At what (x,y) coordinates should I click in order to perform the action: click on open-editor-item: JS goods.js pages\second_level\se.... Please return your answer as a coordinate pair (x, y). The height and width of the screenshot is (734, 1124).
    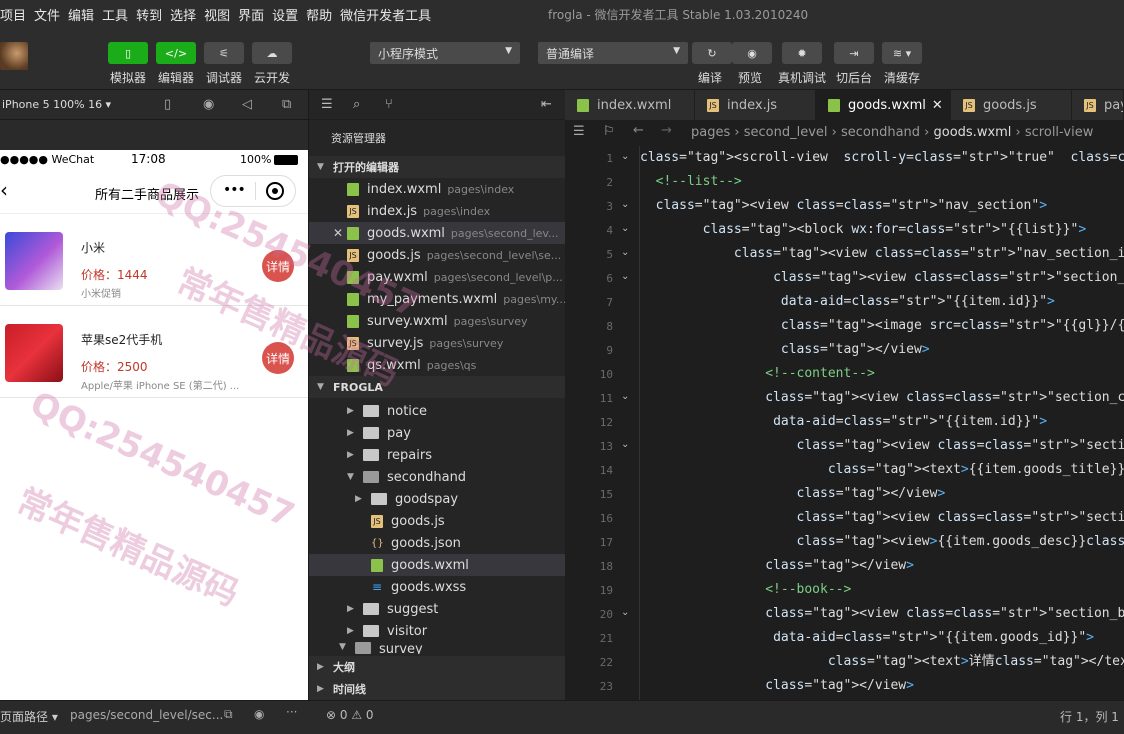
    Looking at the image, I should click on (437, 255).